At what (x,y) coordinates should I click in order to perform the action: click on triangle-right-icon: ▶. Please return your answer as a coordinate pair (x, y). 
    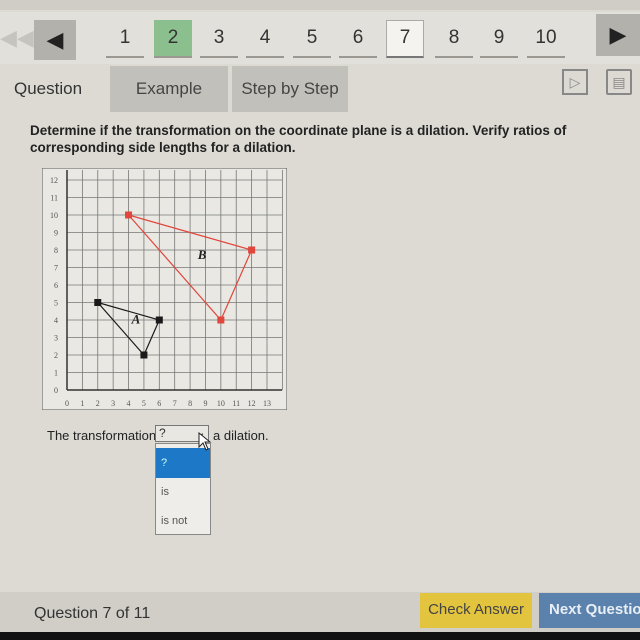
    Looking at the image, I should click on (618, 34).